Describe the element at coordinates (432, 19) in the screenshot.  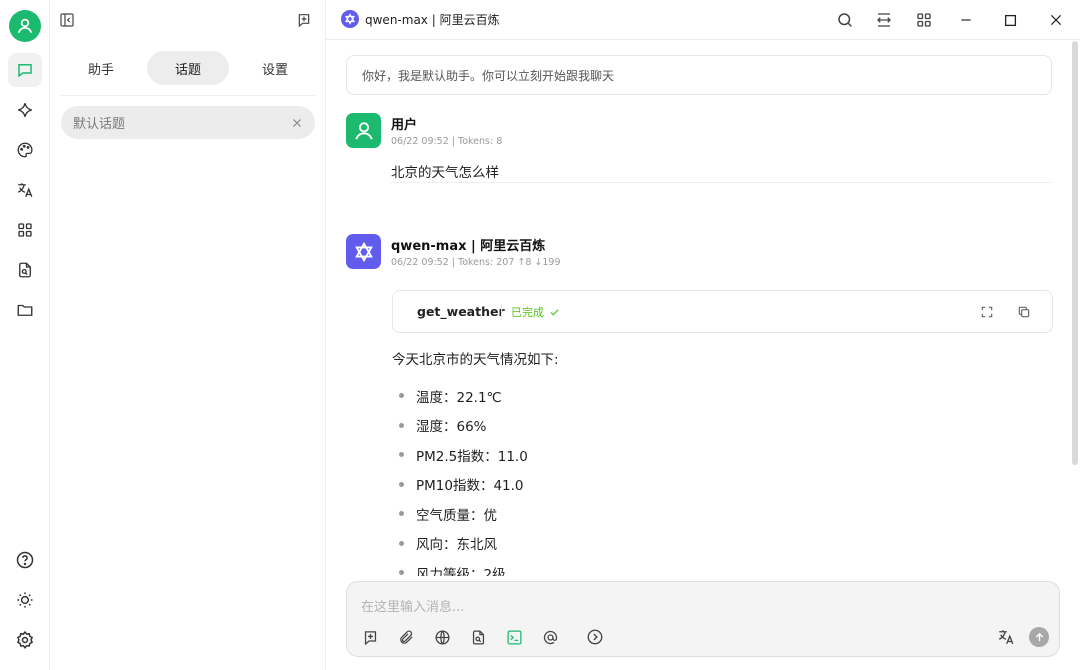
I see `model-name: qwen-max | 阿里云百炼` at that location.